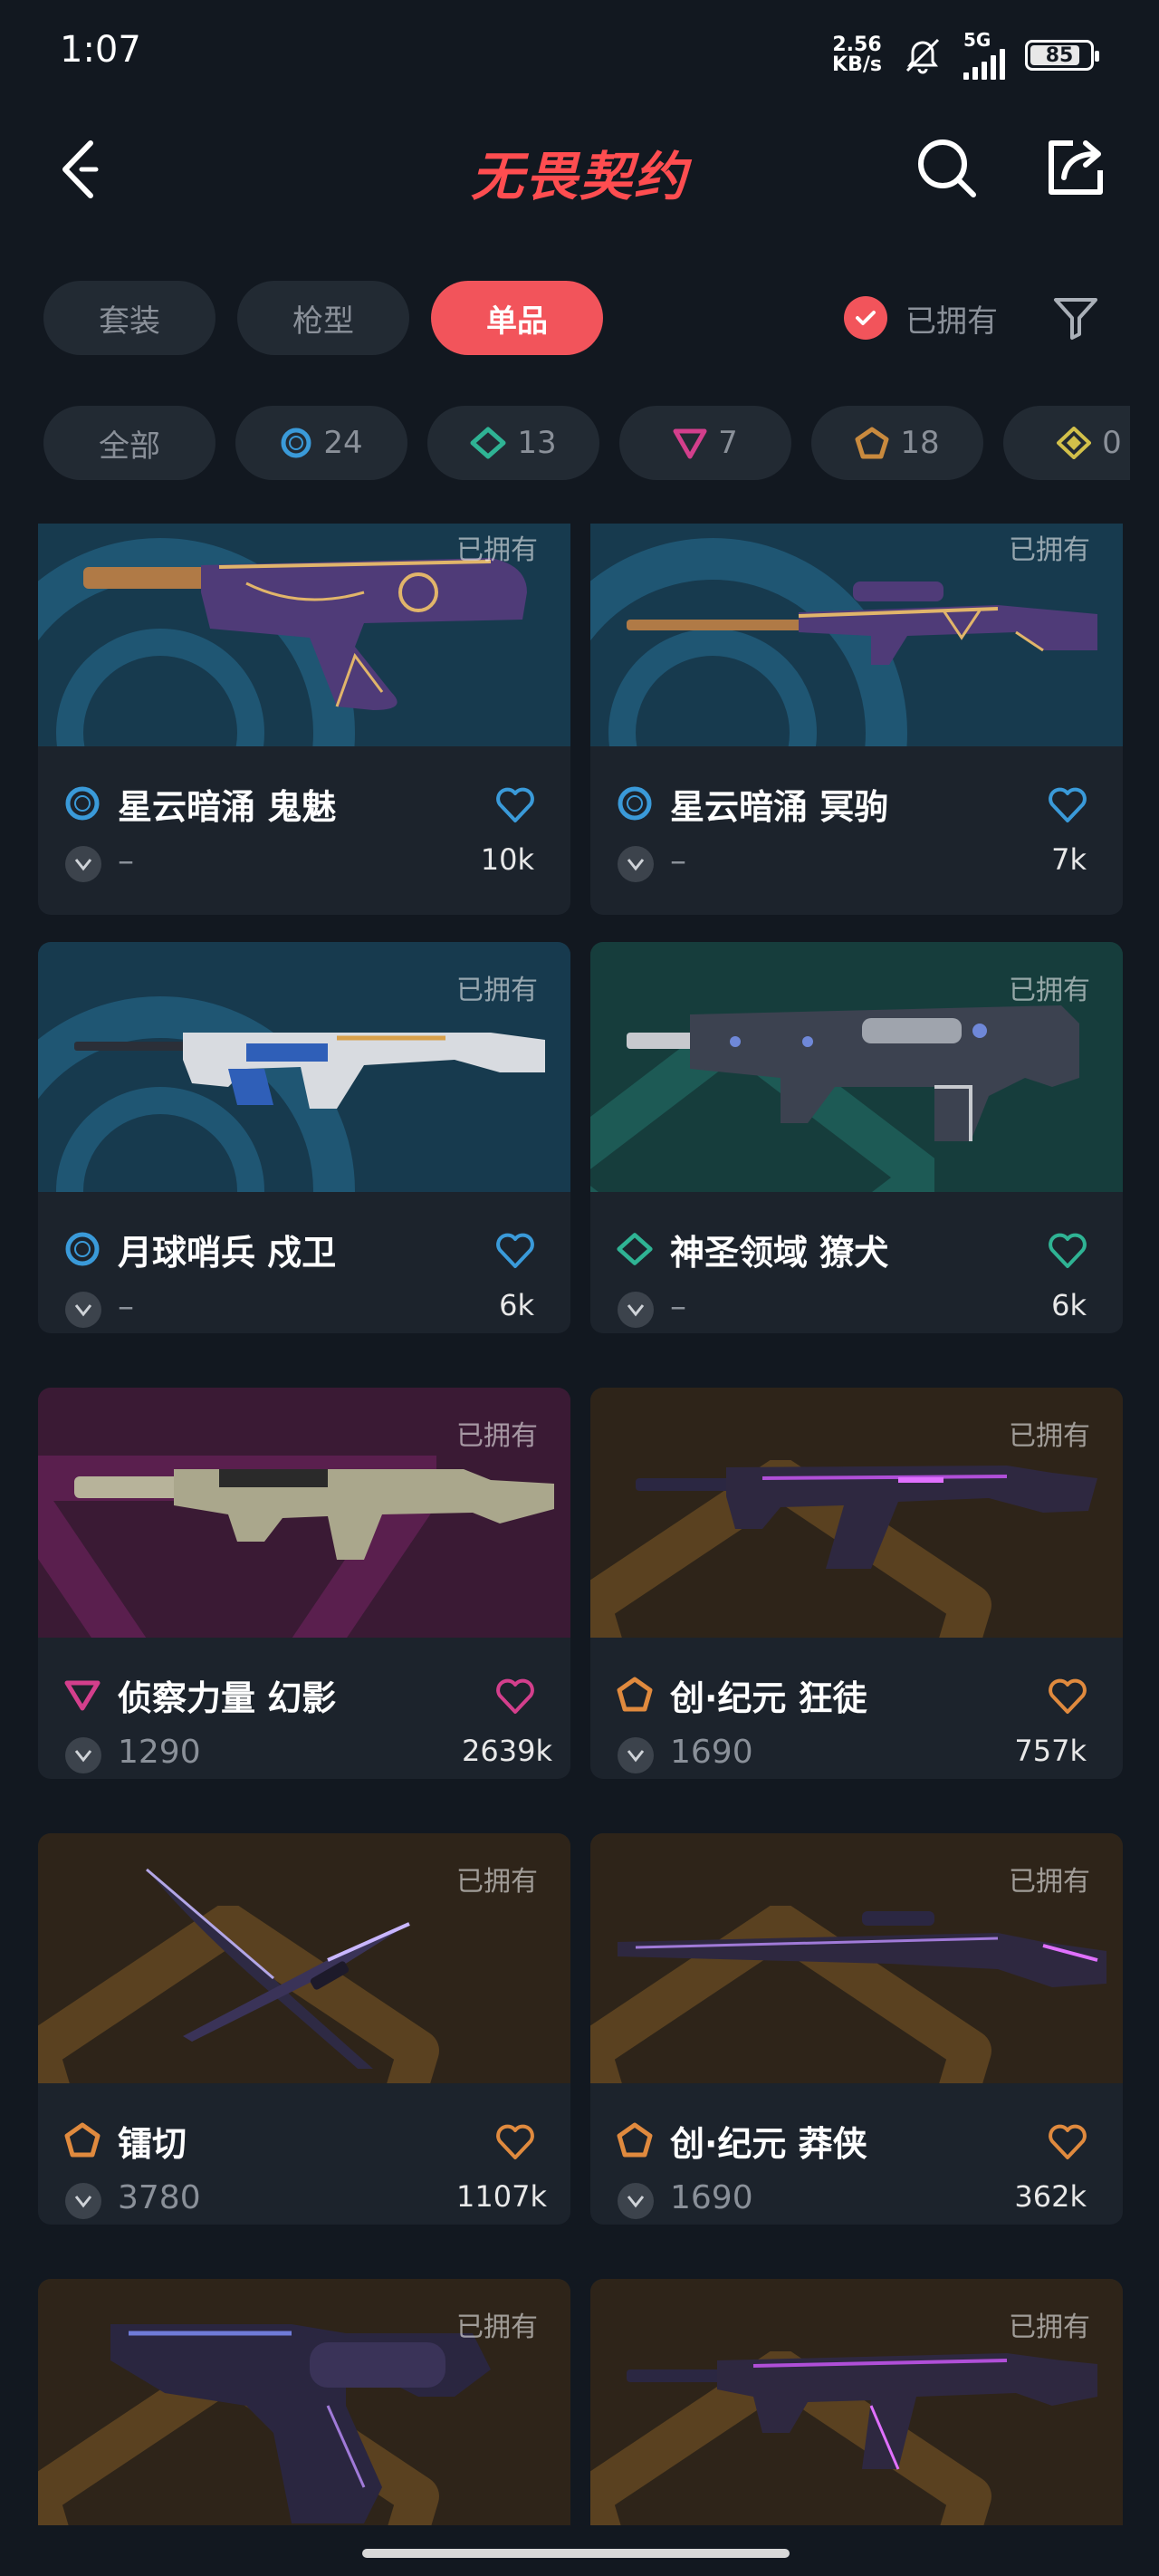 Image resolution: width=1159 pixels, height=2576 pixels. I want to click on status-bar: 1:07 2.56 KB/s 5G 85, so click(579, 50).